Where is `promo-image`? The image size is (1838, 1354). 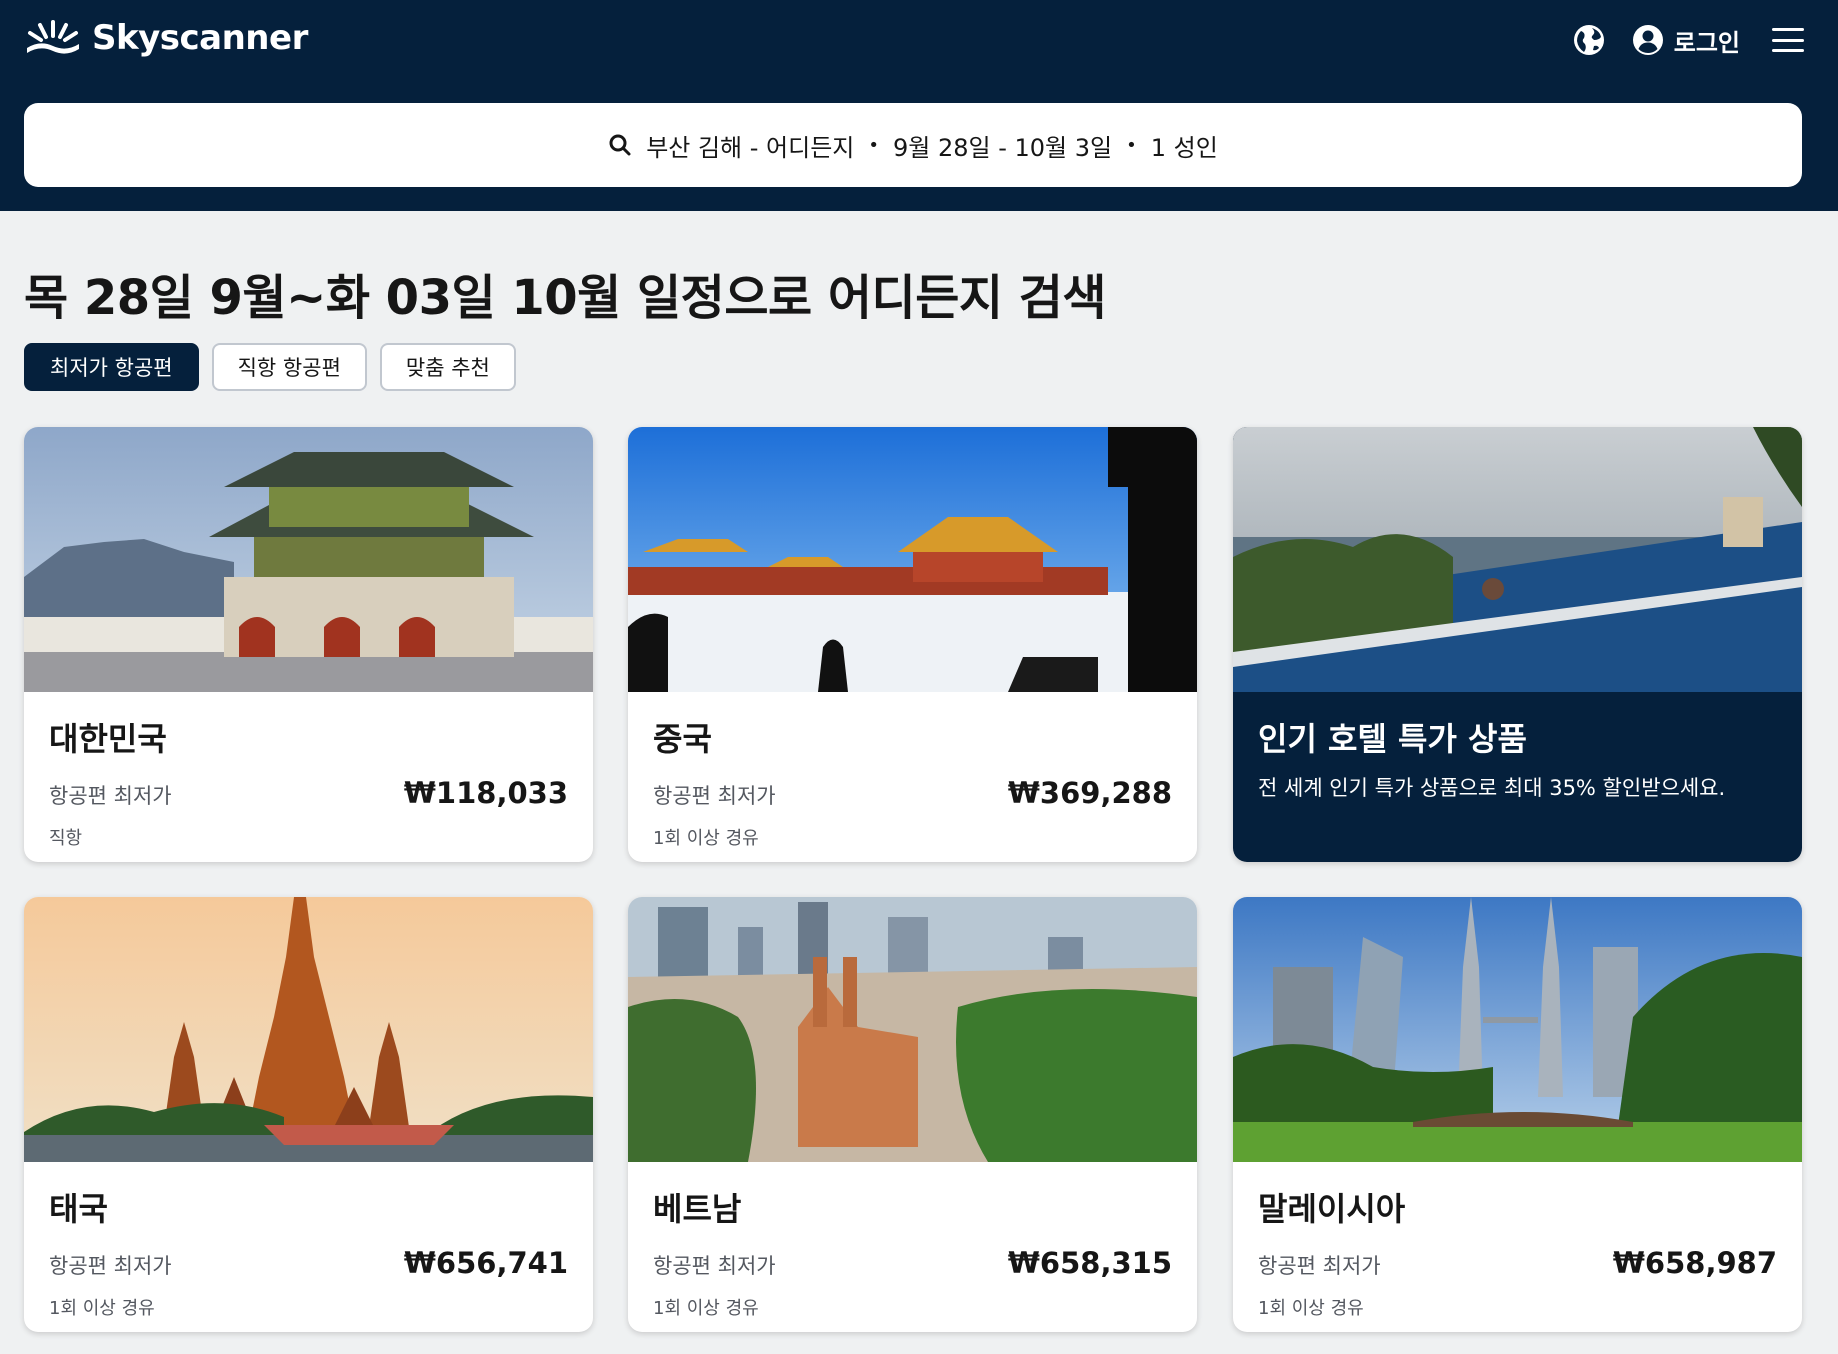
promo-image is located at coordinates (1517, 559).